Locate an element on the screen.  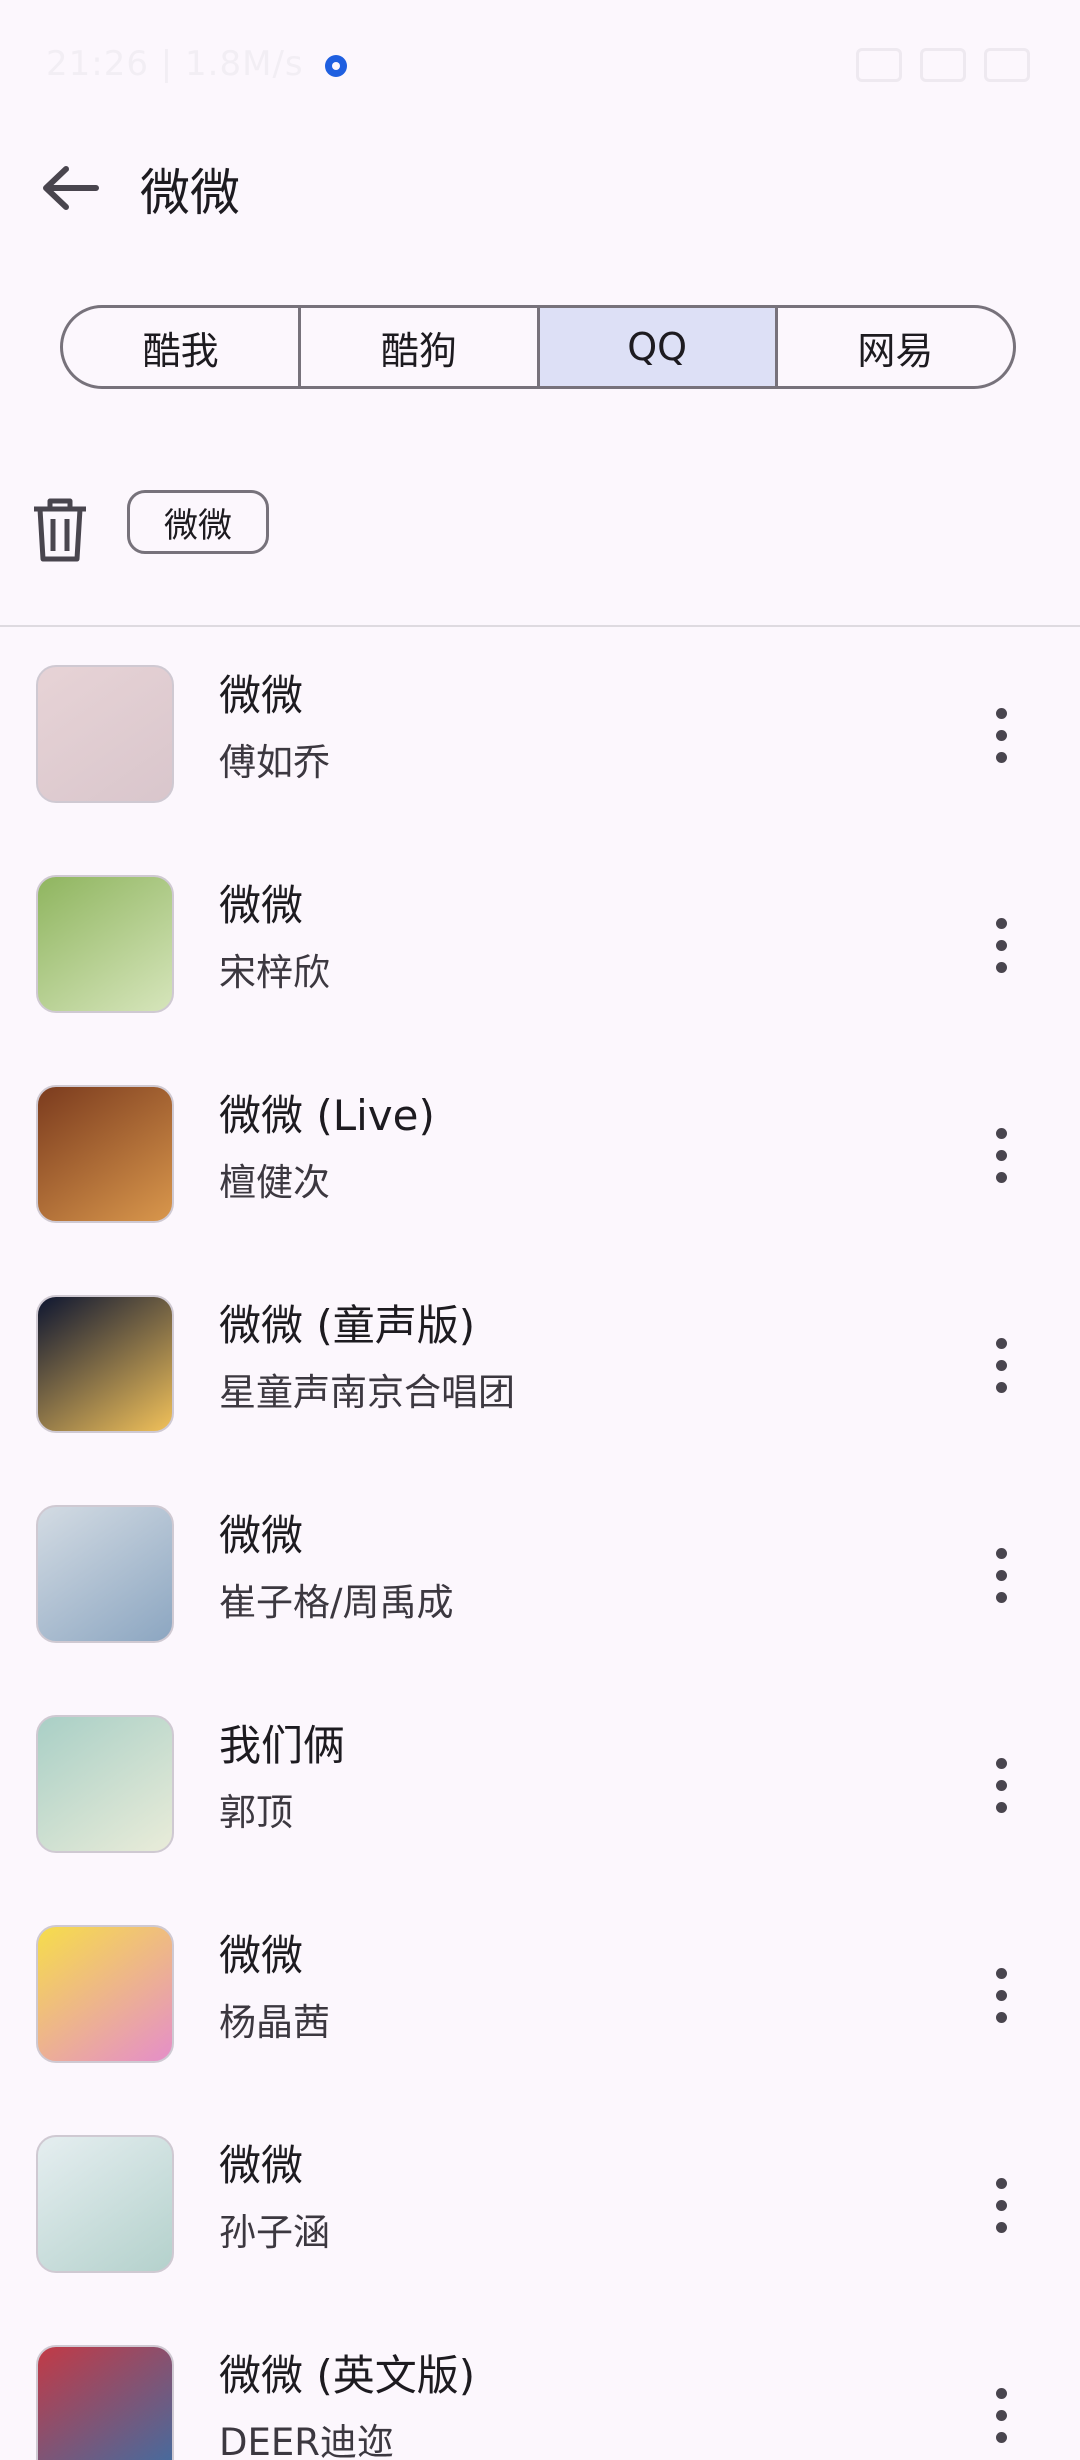
song-item: 微微 崔子格/周禹成 is located at coordinates (540, 1595).